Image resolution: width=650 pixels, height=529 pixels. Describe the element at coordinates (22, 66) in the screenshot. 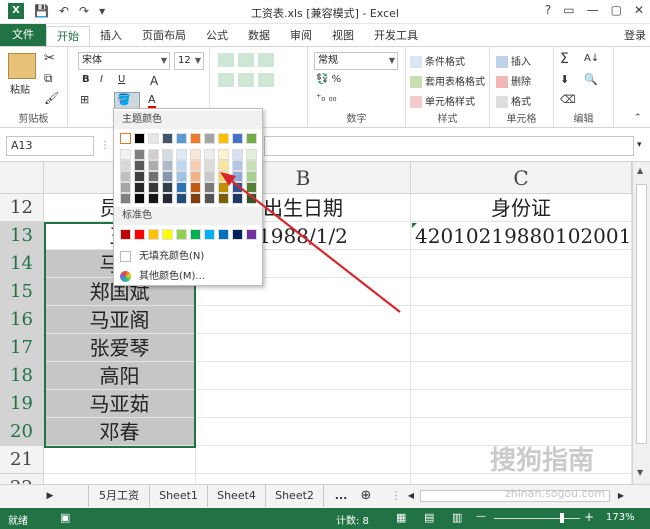

I see `paste-icon` at that location.